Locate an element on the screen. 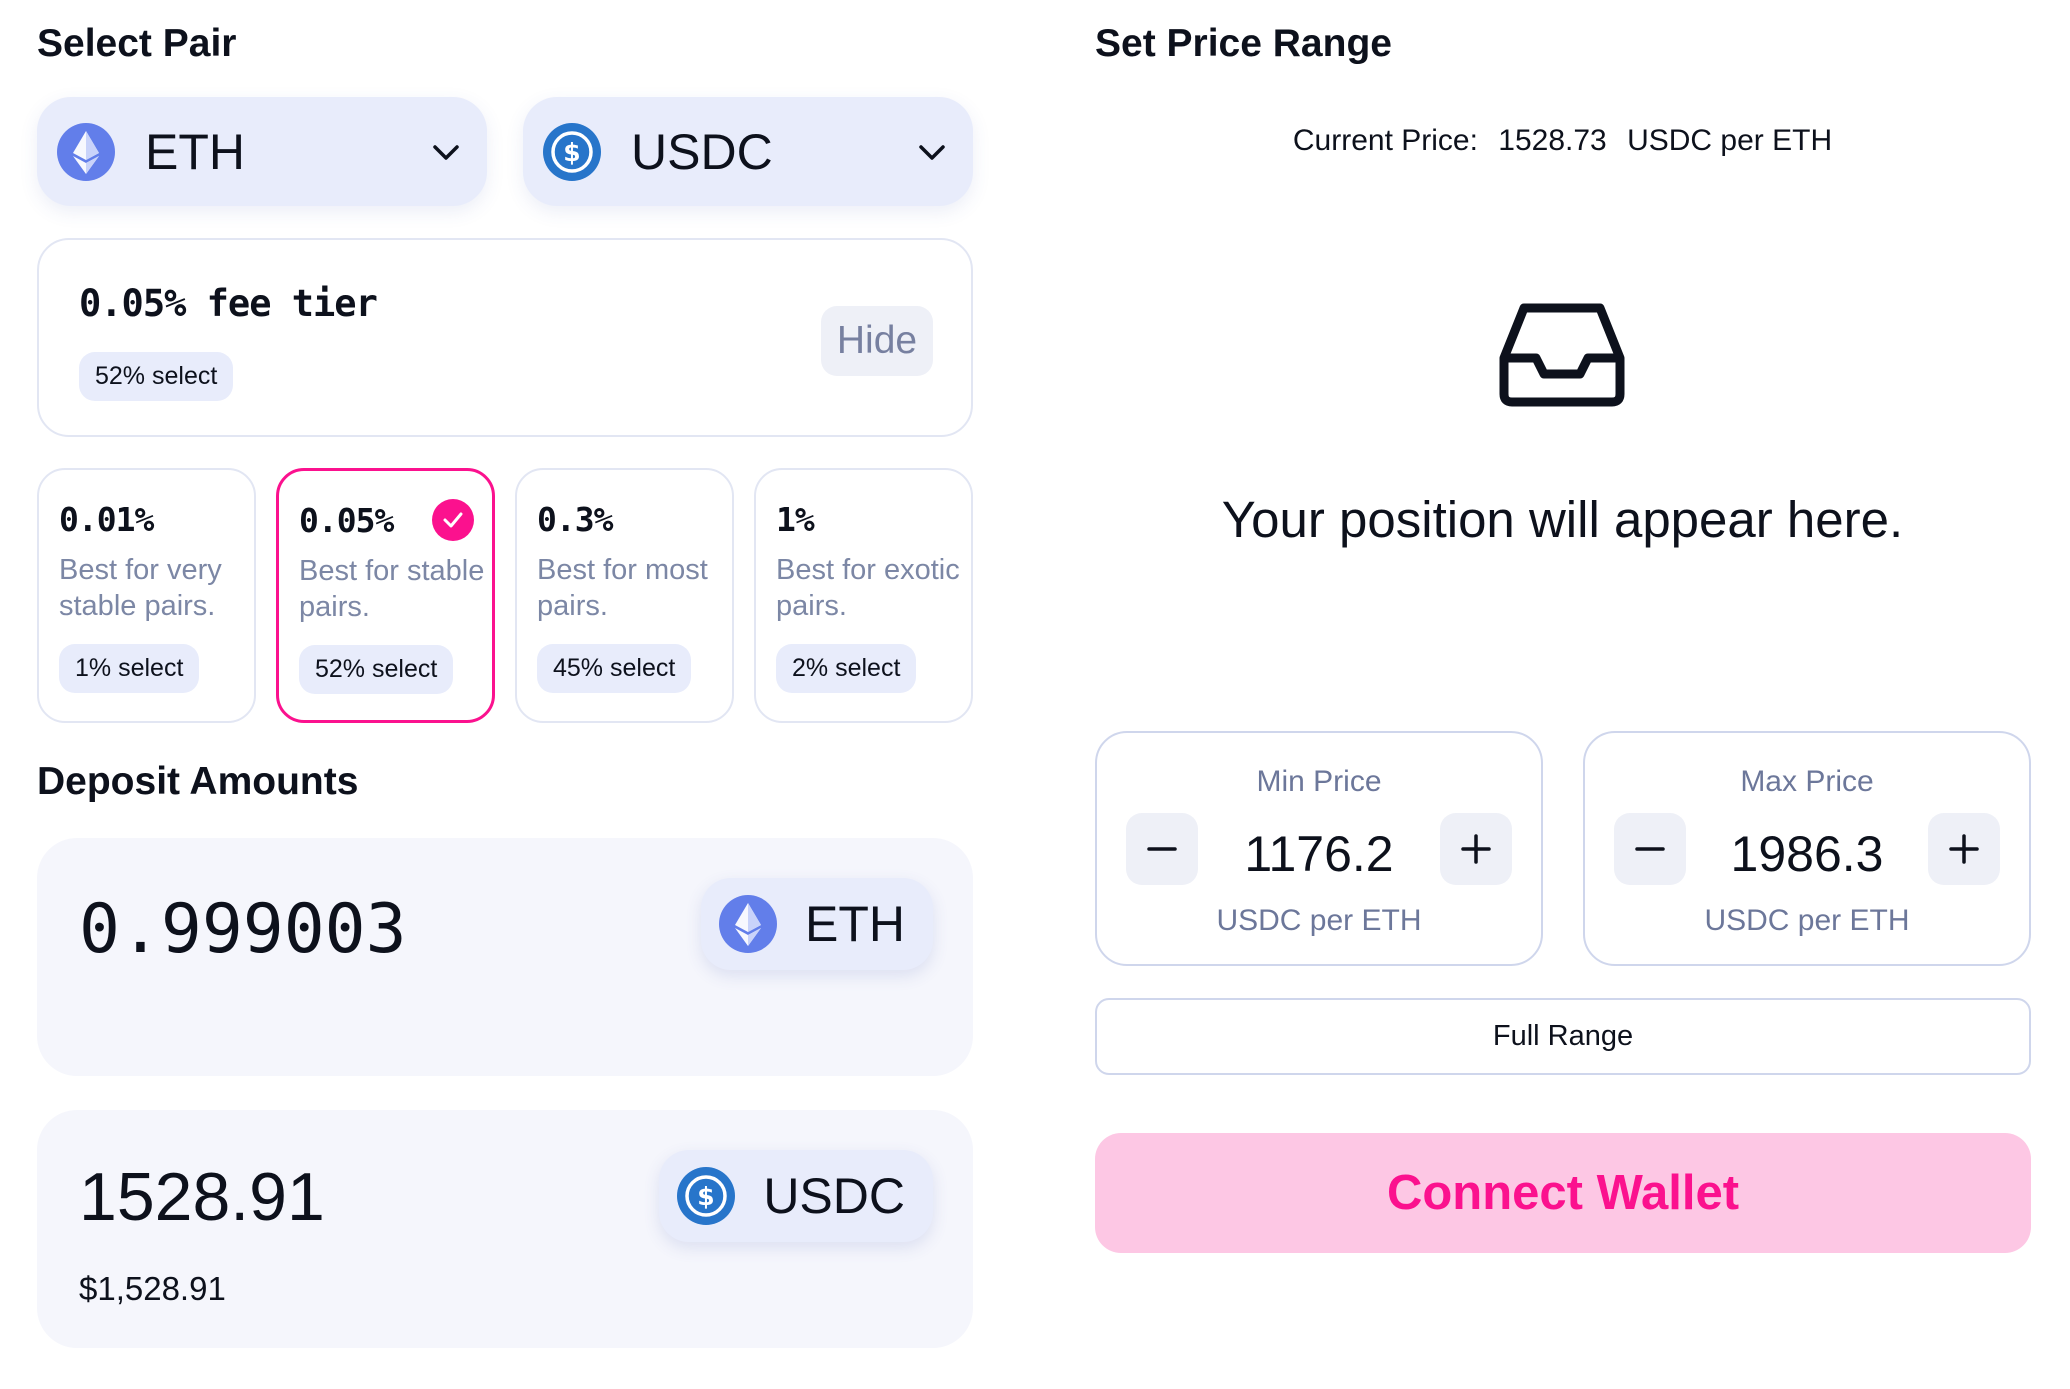 Image resolution: width=2070 pixels, height=1389 pixels. full-range-button: Full Range is located at coordinates (1563, 1036).